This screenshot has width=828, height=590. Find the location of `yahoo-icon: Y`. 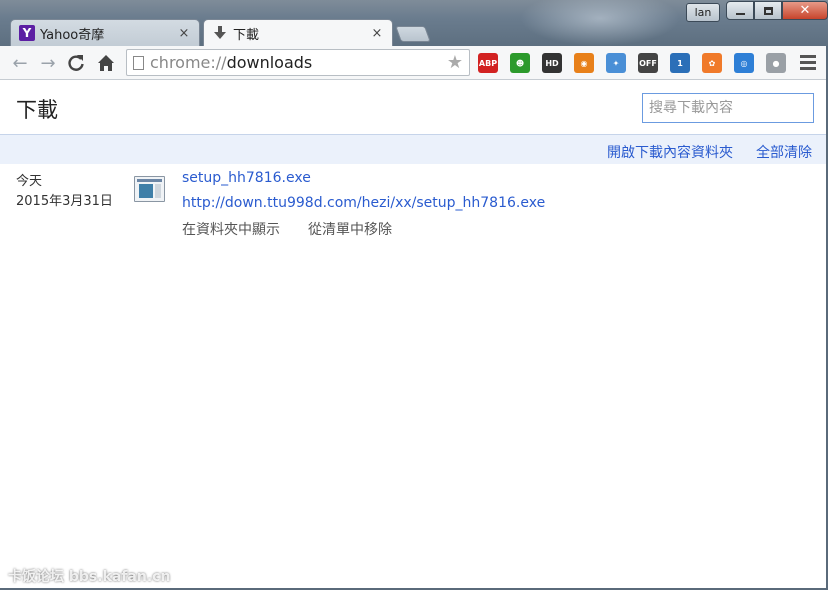

yahoo-icon: Y is located at coordinates (27, 33).